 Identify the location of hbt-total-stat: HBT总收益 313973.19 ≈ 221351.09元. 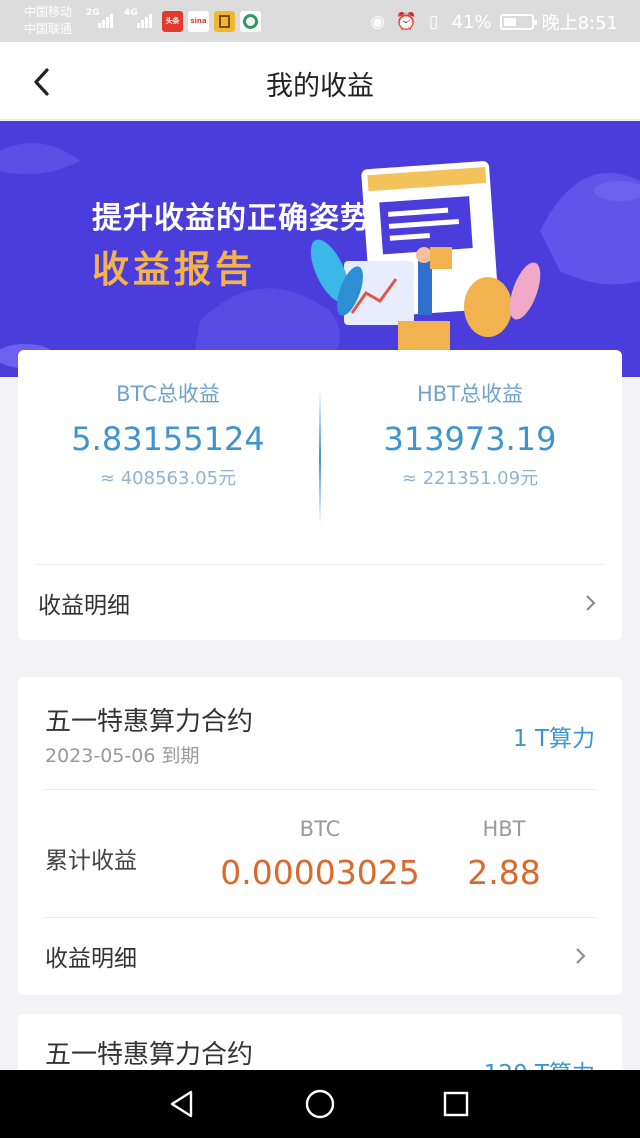
(470, 420).